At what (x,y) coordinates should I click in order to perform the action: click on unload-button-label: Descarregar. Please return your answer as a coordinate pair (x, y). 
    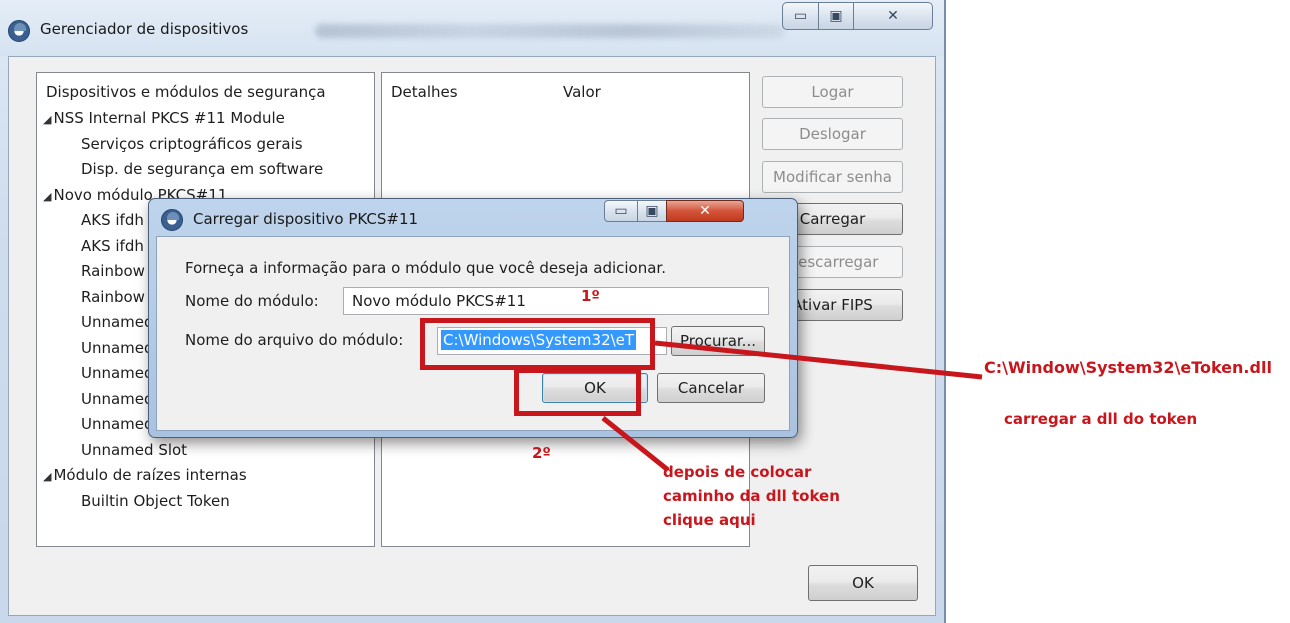
    Looking at the image, I should click on (832, 262).